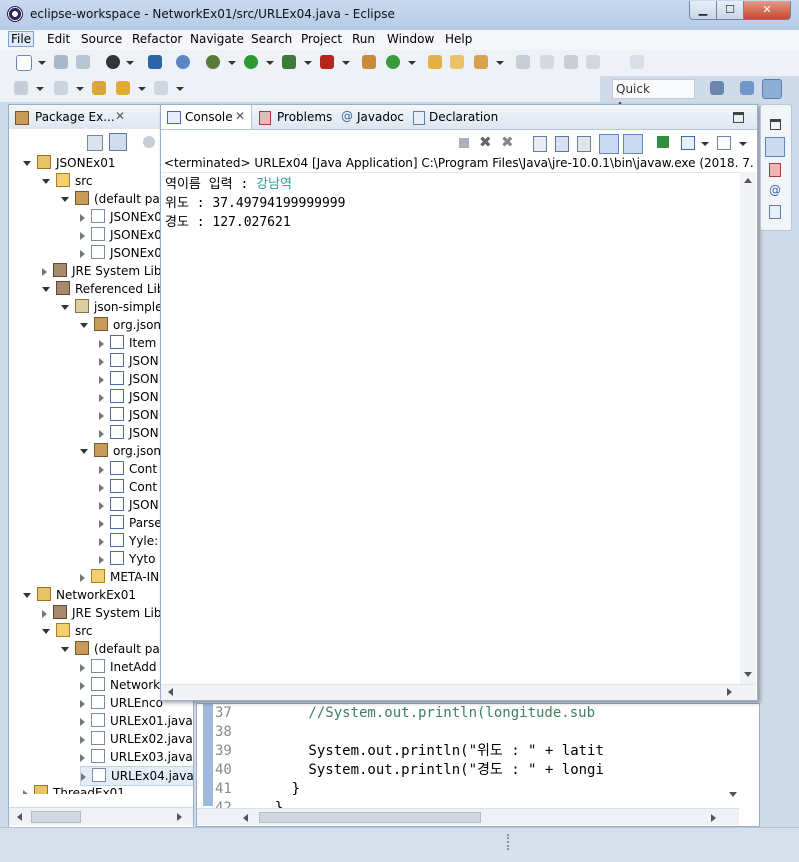  I want to click on editor-scroll-thumb, so click(370, 817).